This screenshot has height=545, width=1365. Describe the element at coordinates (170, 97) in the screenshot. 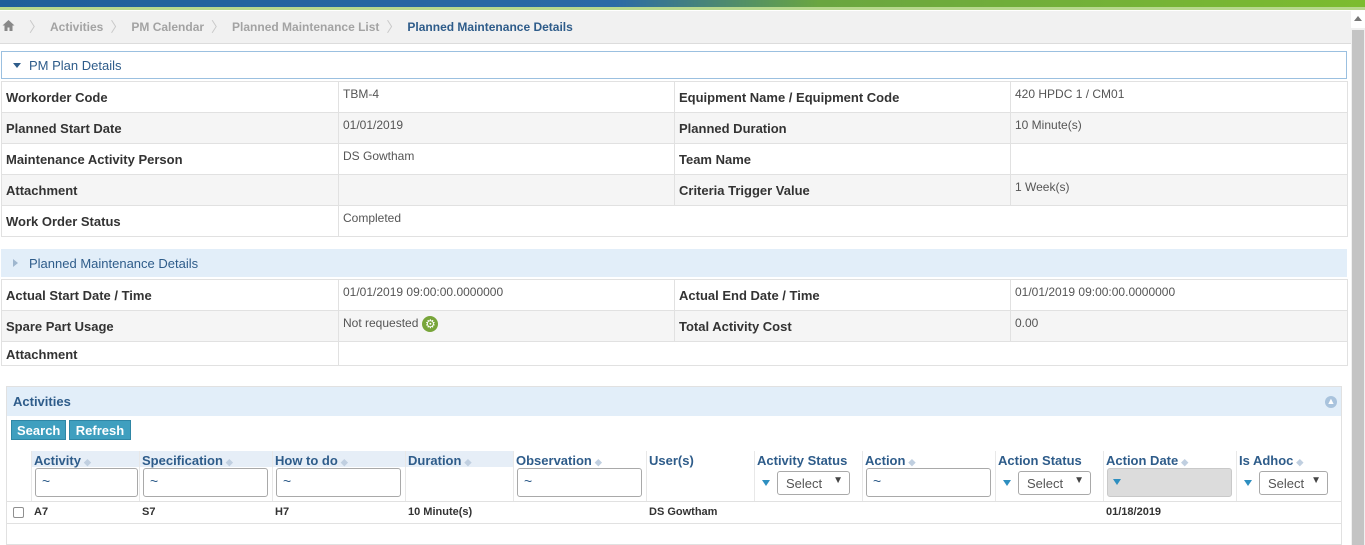

I see `workorder-code-label: Workorder Code` at that location.